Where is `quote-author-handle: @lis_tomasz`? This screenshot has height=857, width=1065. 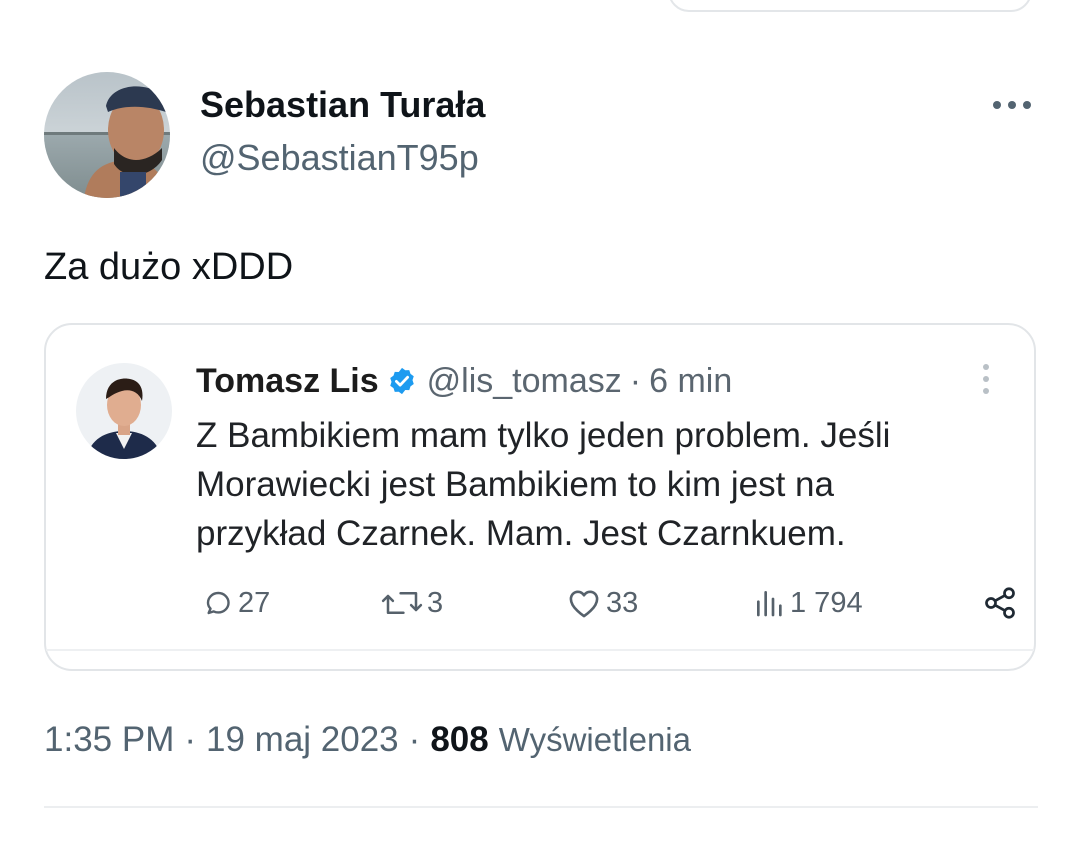 quote-author-handle: @lis_tomasz is located at coordinates (524, 381).